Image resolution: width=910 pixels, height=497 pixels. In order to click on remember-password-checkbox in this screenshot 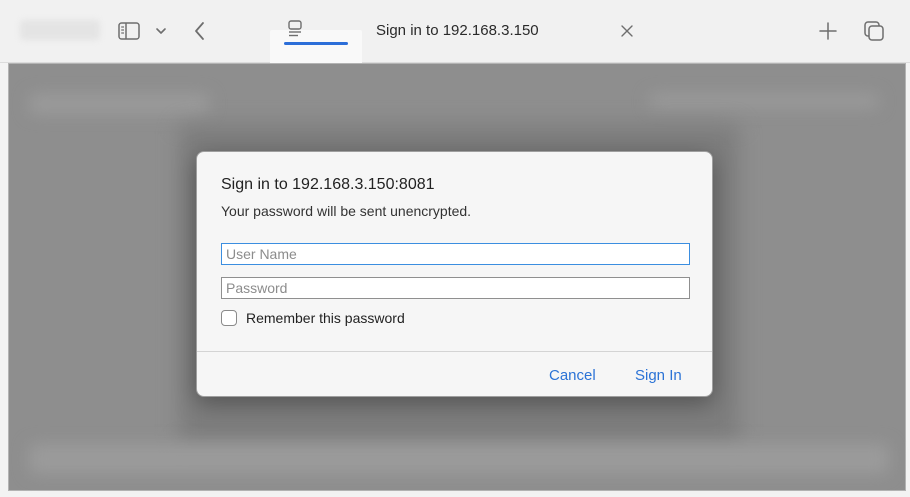, I will do `click(229, 318)`.